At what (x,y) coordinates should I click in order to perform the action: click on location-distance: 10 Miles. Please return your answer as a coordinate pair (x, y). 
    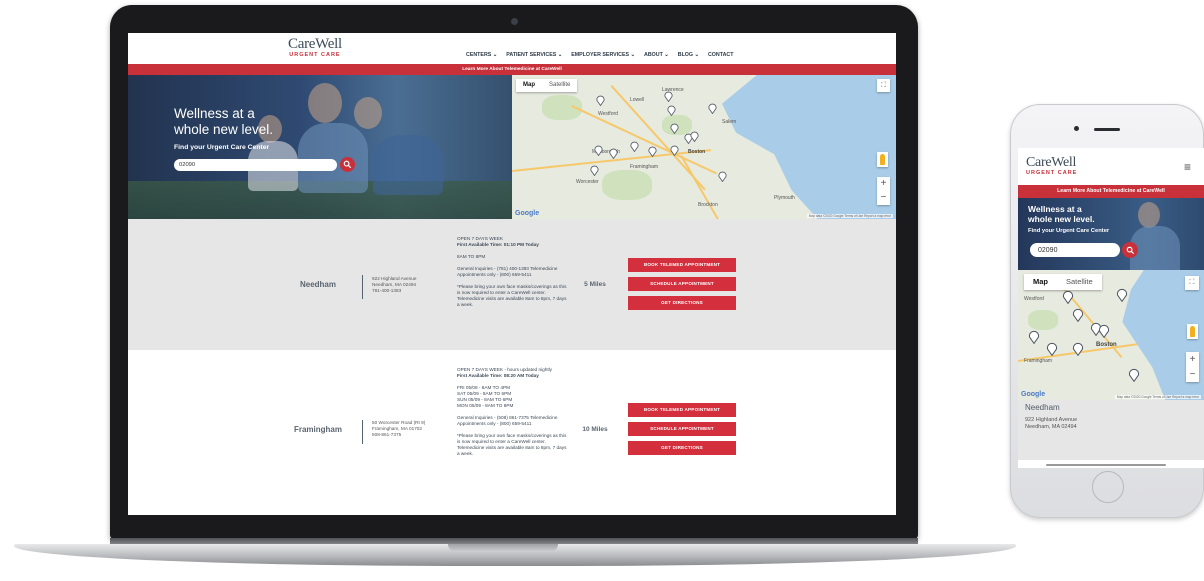
    Looking at the image, I should click on (595, 429).